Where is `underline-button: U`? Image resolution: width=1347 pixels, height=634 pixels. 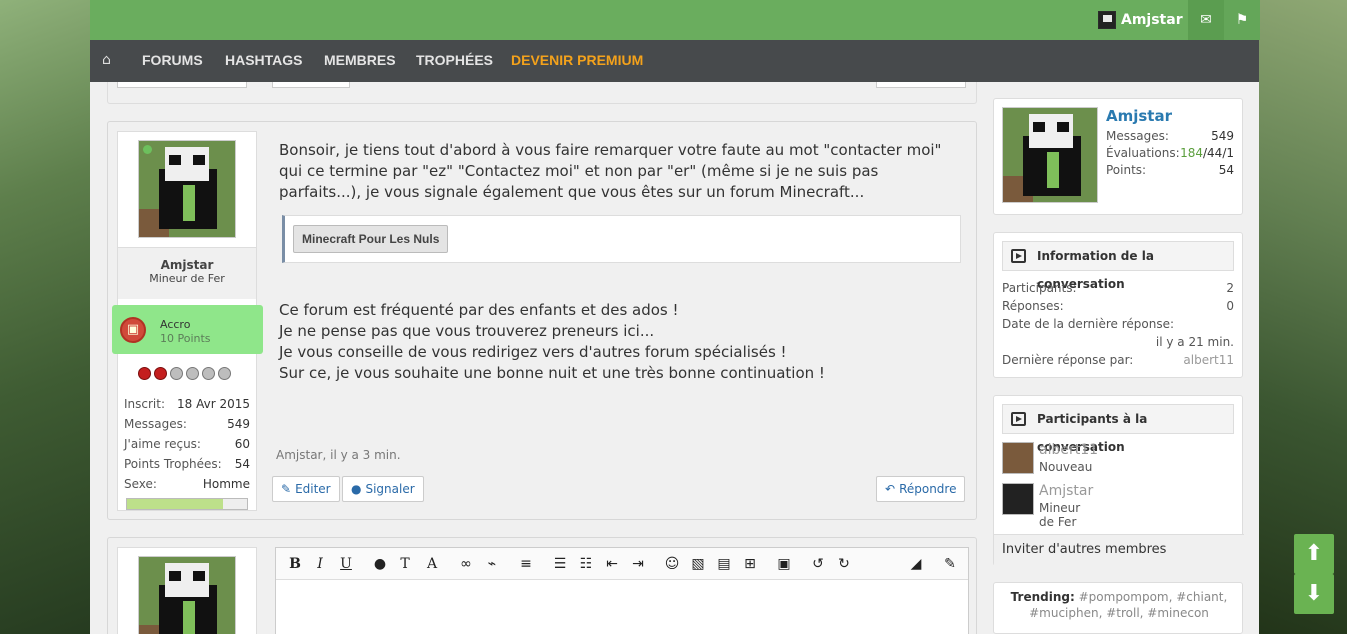 underline-button: U is located at coordinates (346, 564).